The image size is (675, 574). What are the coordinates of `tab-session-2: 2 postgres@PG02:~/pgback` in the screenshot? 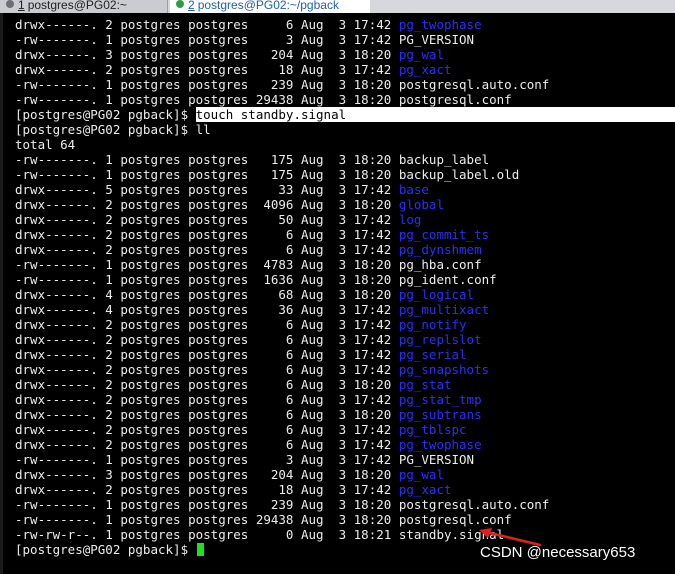 It's located at (270, 6).